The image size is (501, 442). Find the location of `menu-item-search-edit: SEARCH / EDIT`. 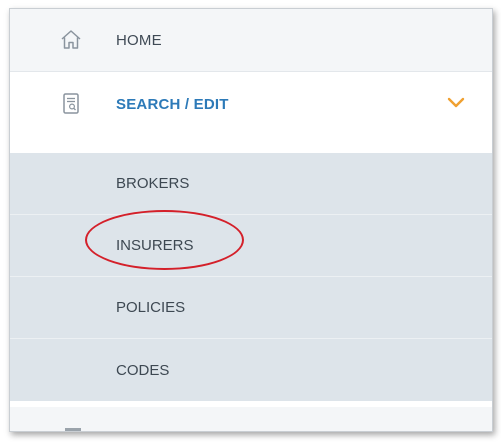

menu-item-search-edit: SEARCH / EDIT is located at coordinates (251, 104).